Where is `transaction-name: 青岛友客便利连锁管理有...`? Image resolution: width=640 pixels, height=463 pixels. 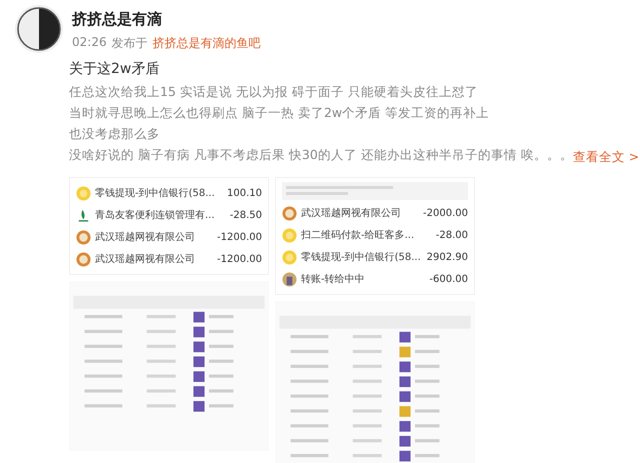
transaction-name: 青岛友客便利连锁管理有... is located at coordinates (155, 215).